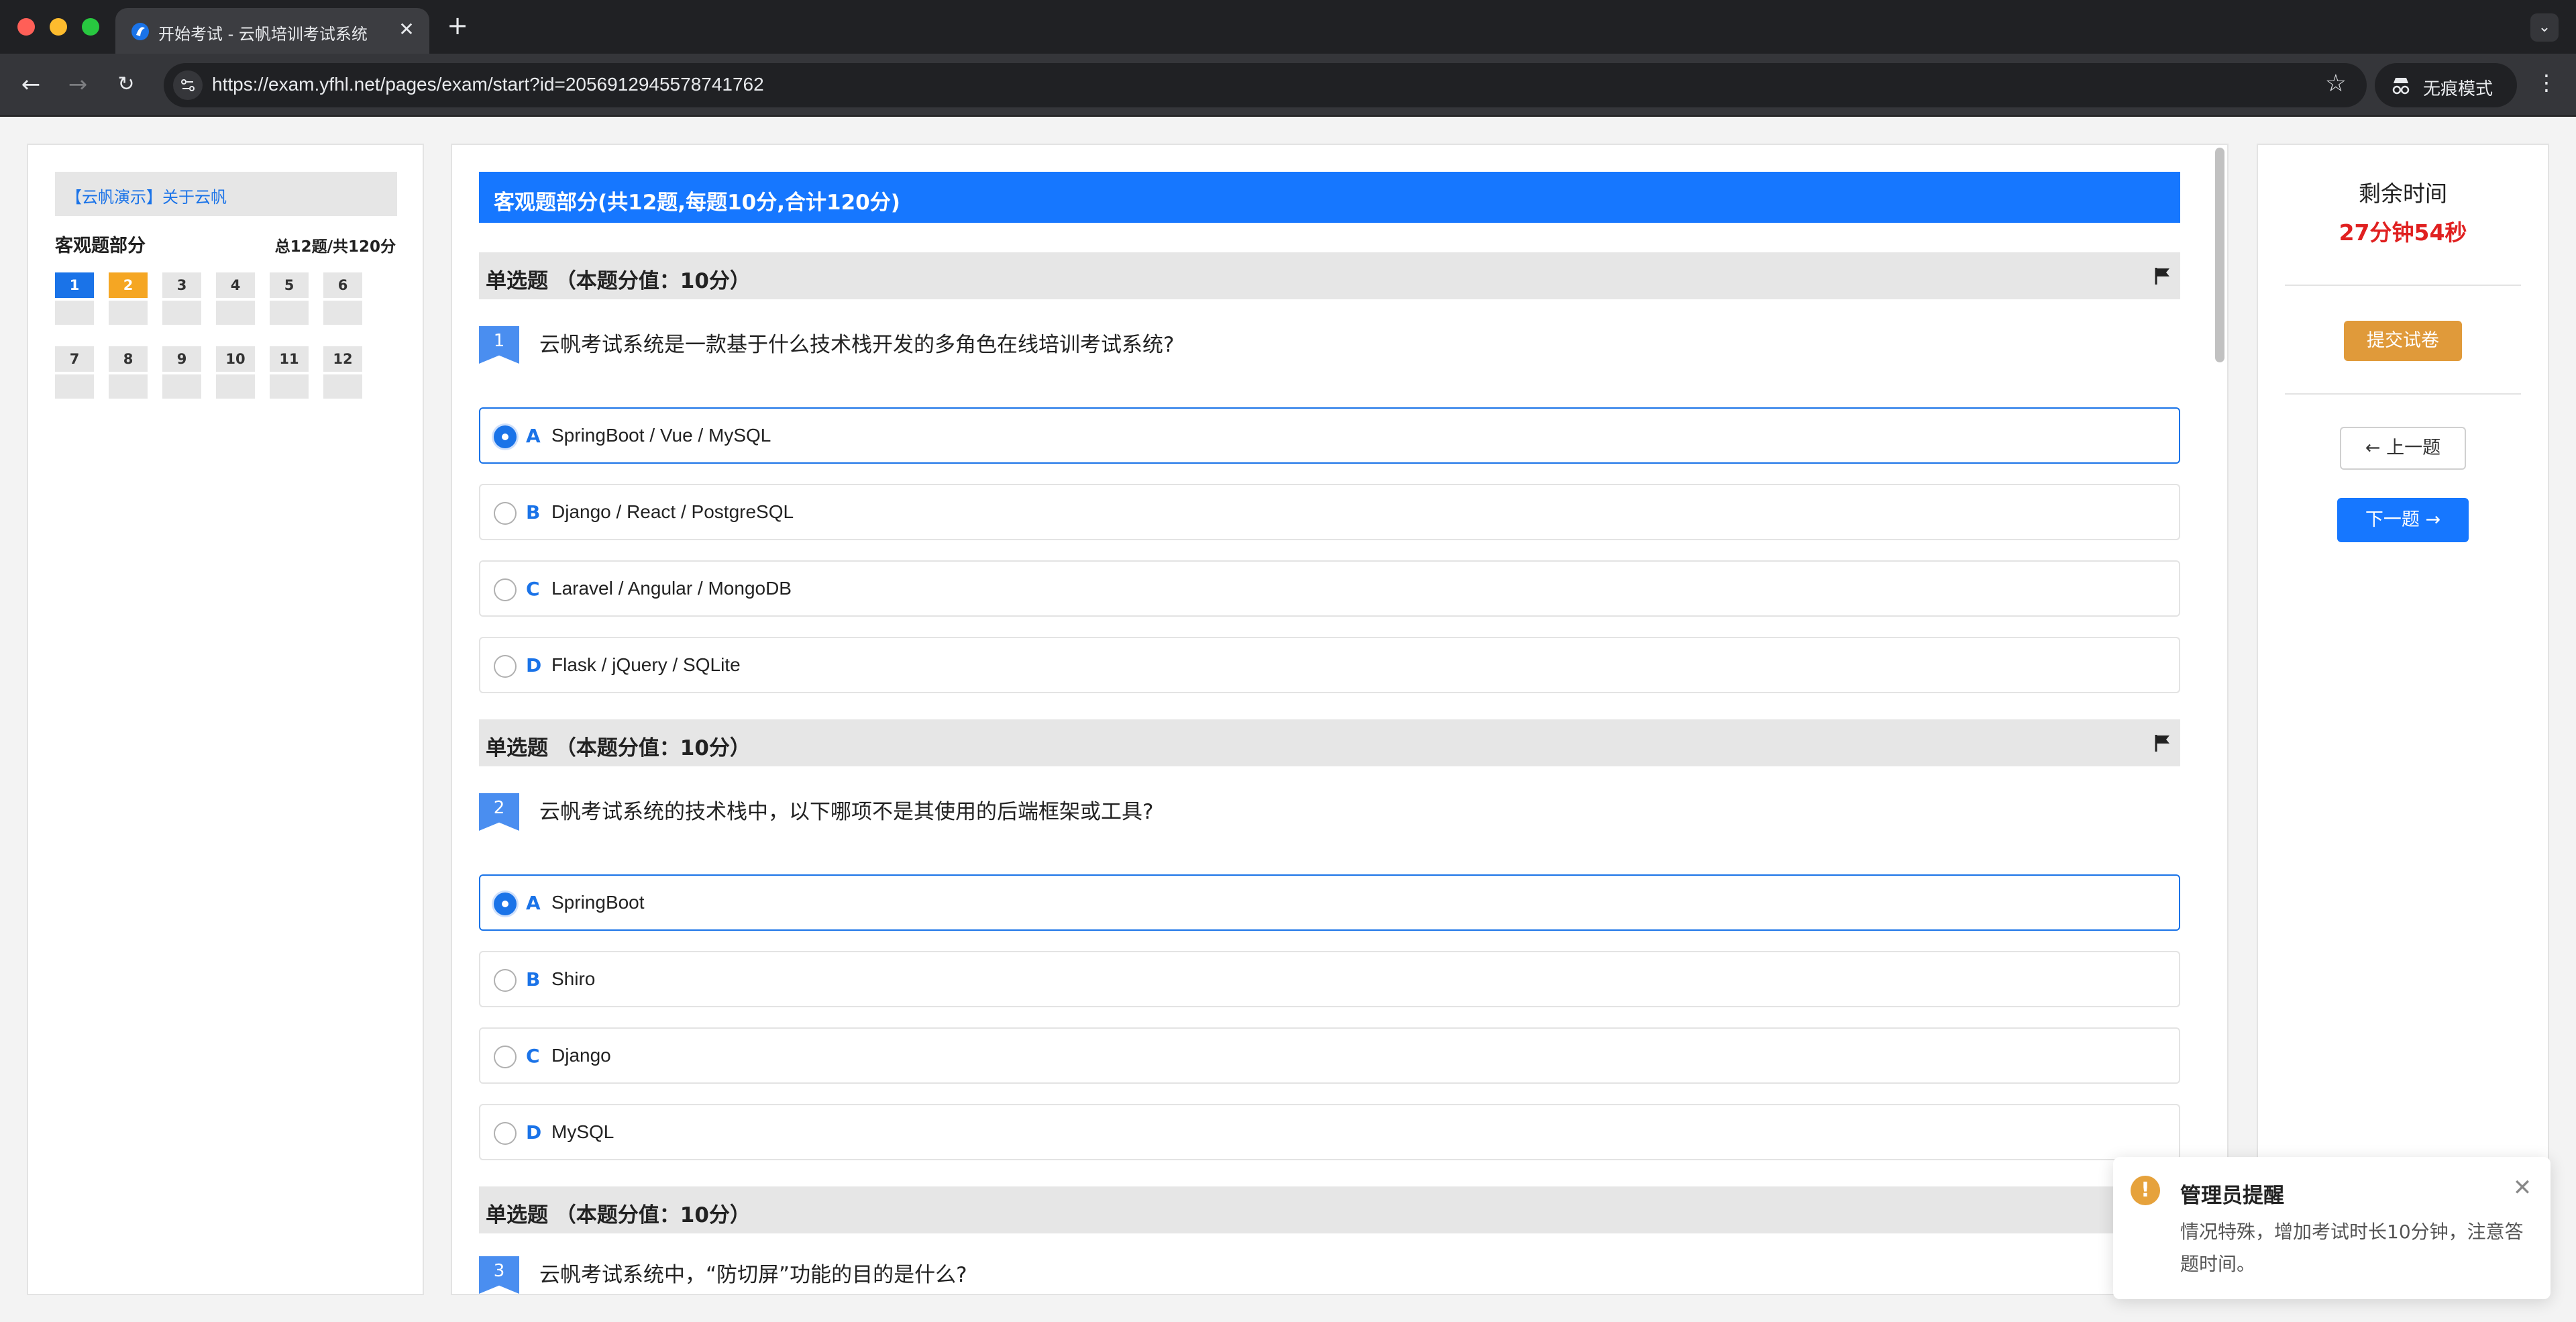  Describe the element at coordinates (335, 247) in the screenshot. I see `section-total: 总12题/共120分` at that location.